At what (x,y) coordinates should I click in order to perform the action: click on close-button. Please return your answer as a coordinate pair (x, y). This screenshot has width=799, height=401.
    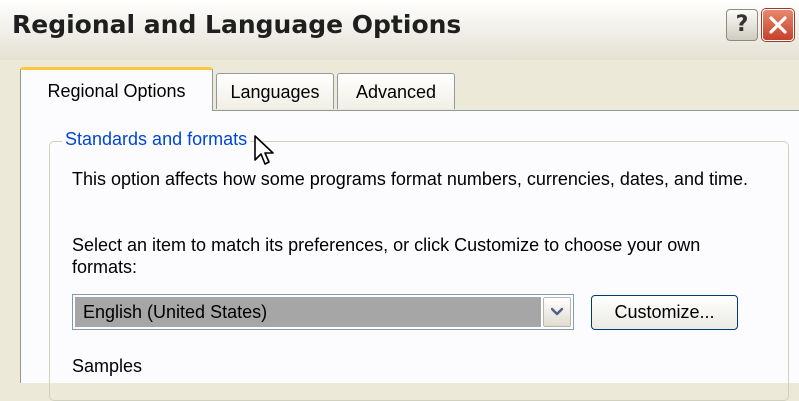
    Looking at the image, I should click on (778, 25).